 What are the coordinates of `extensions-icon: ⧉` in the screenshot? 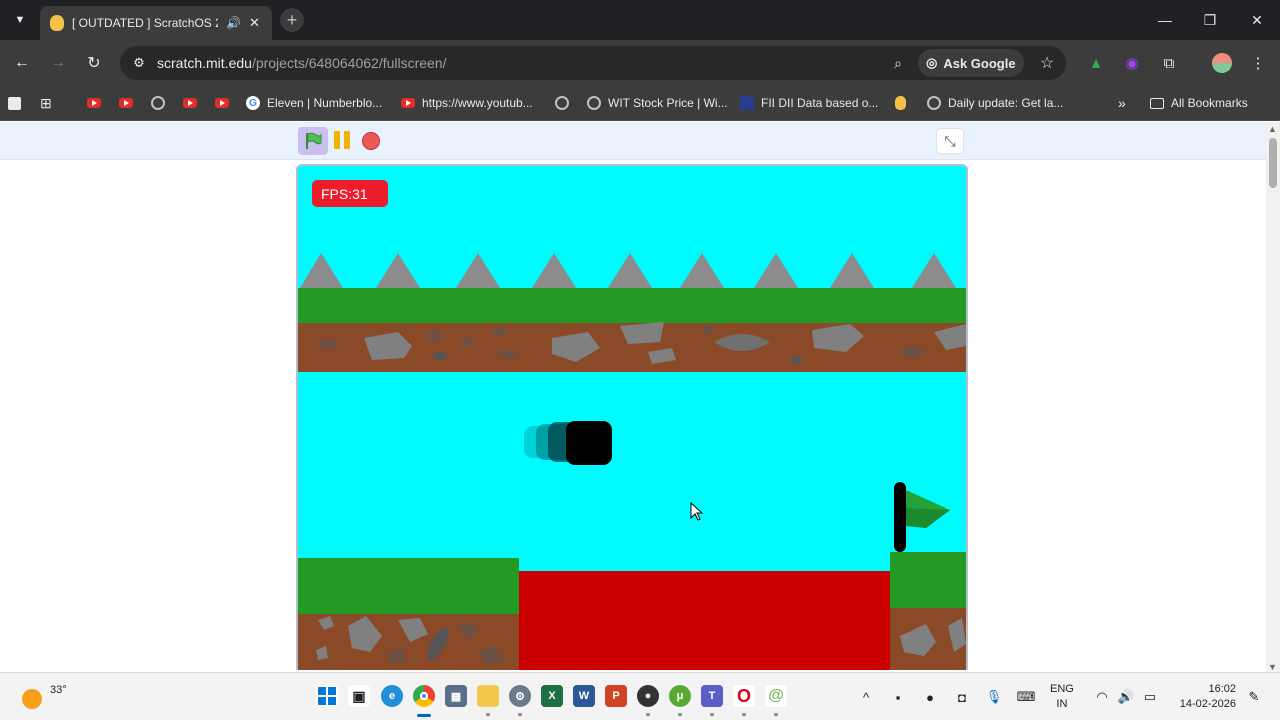 It's located at (1169, 63).